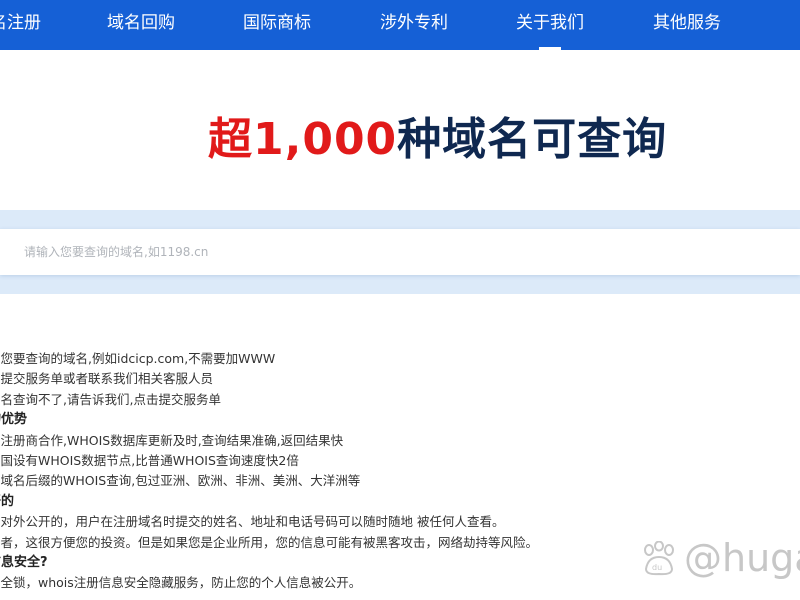 The width and height of the screenshot is (800, 600). What do you see at coordinates (657, 567) in the screenshot?
I see `svg-text: du` at bounding box center [657, 567].